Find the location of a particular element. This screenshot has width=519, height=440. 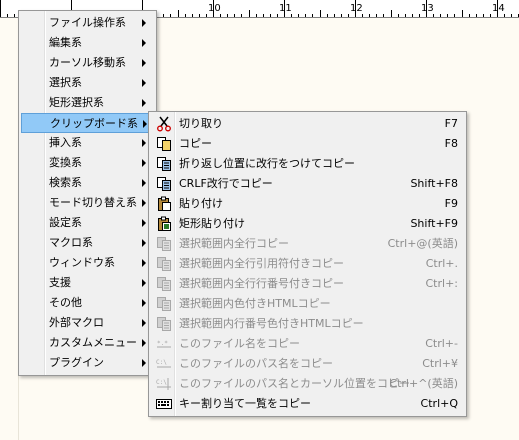

copy-all-icon is located at coordinates (164, 244).